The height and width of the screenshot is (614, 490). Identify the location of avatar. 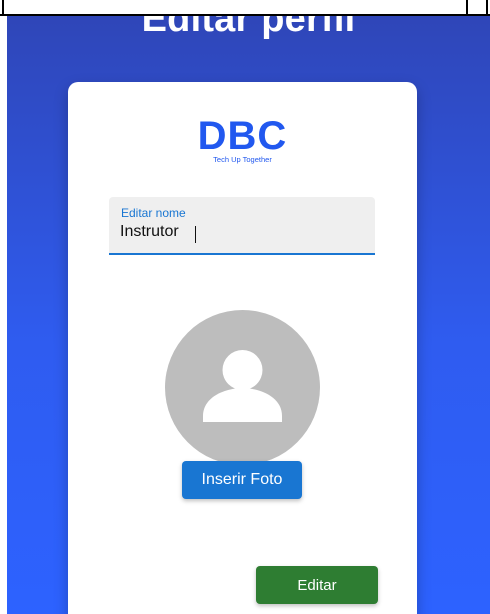
(242, 387).